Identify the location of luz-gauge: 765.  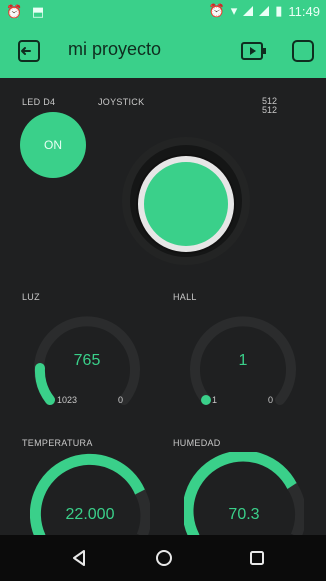
(87, 363).